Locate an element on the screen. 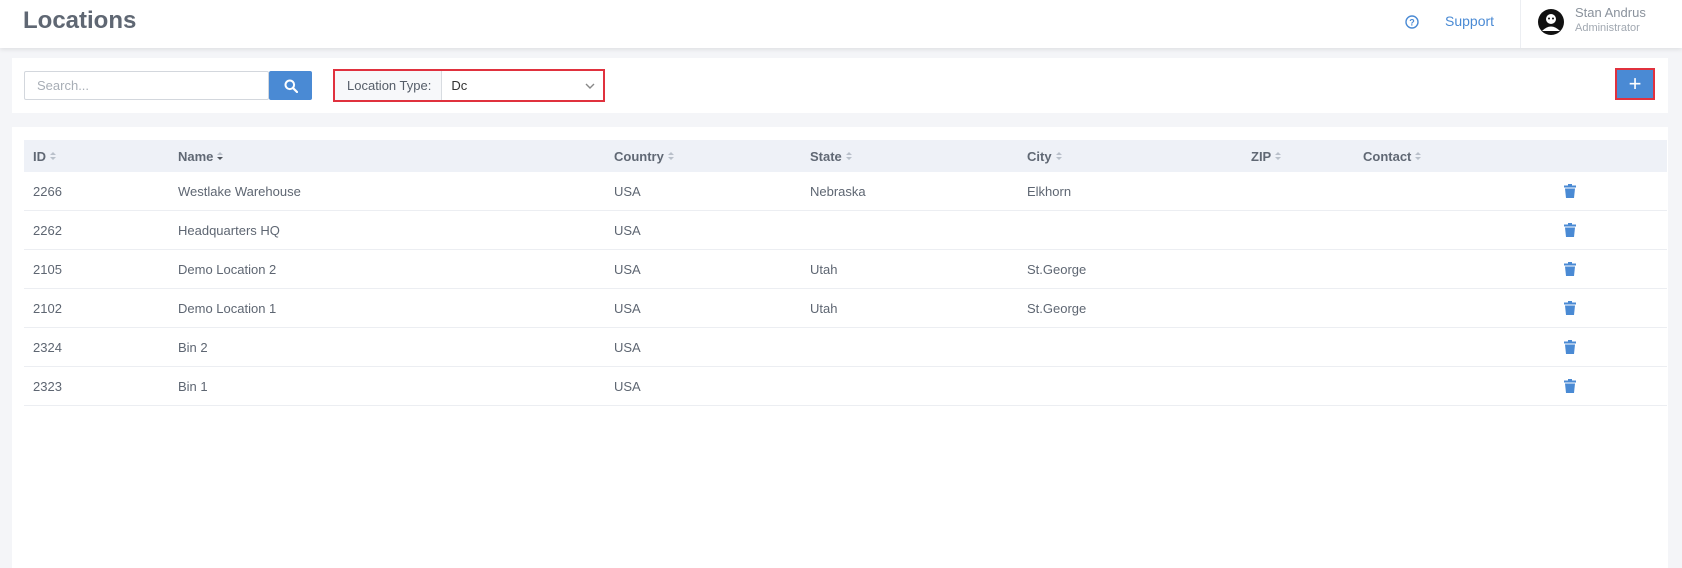 The width and height of the screenshot is (1682, 568). cell-name: Demo Location 2 is located at coordinates (227, 269).